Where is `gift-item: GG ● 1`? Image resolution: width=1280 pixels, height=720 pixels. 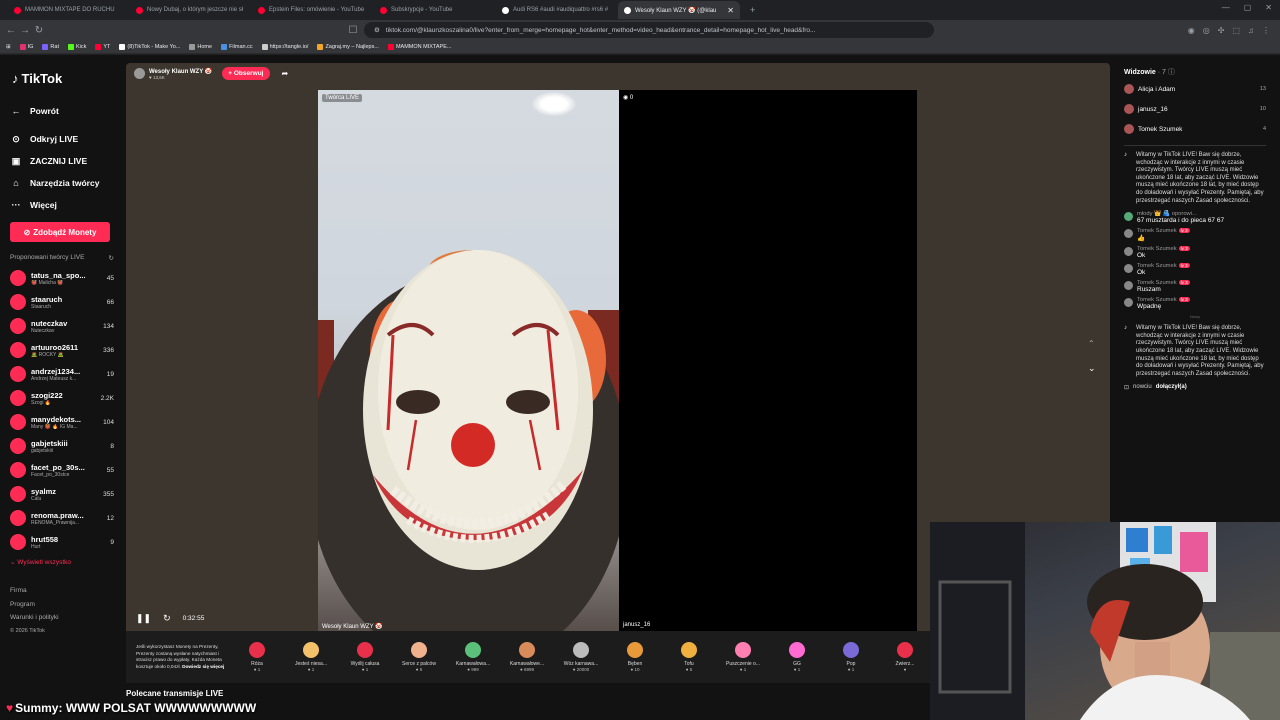
gift-item: GG ● 1 is located at coordinates (797, 657).